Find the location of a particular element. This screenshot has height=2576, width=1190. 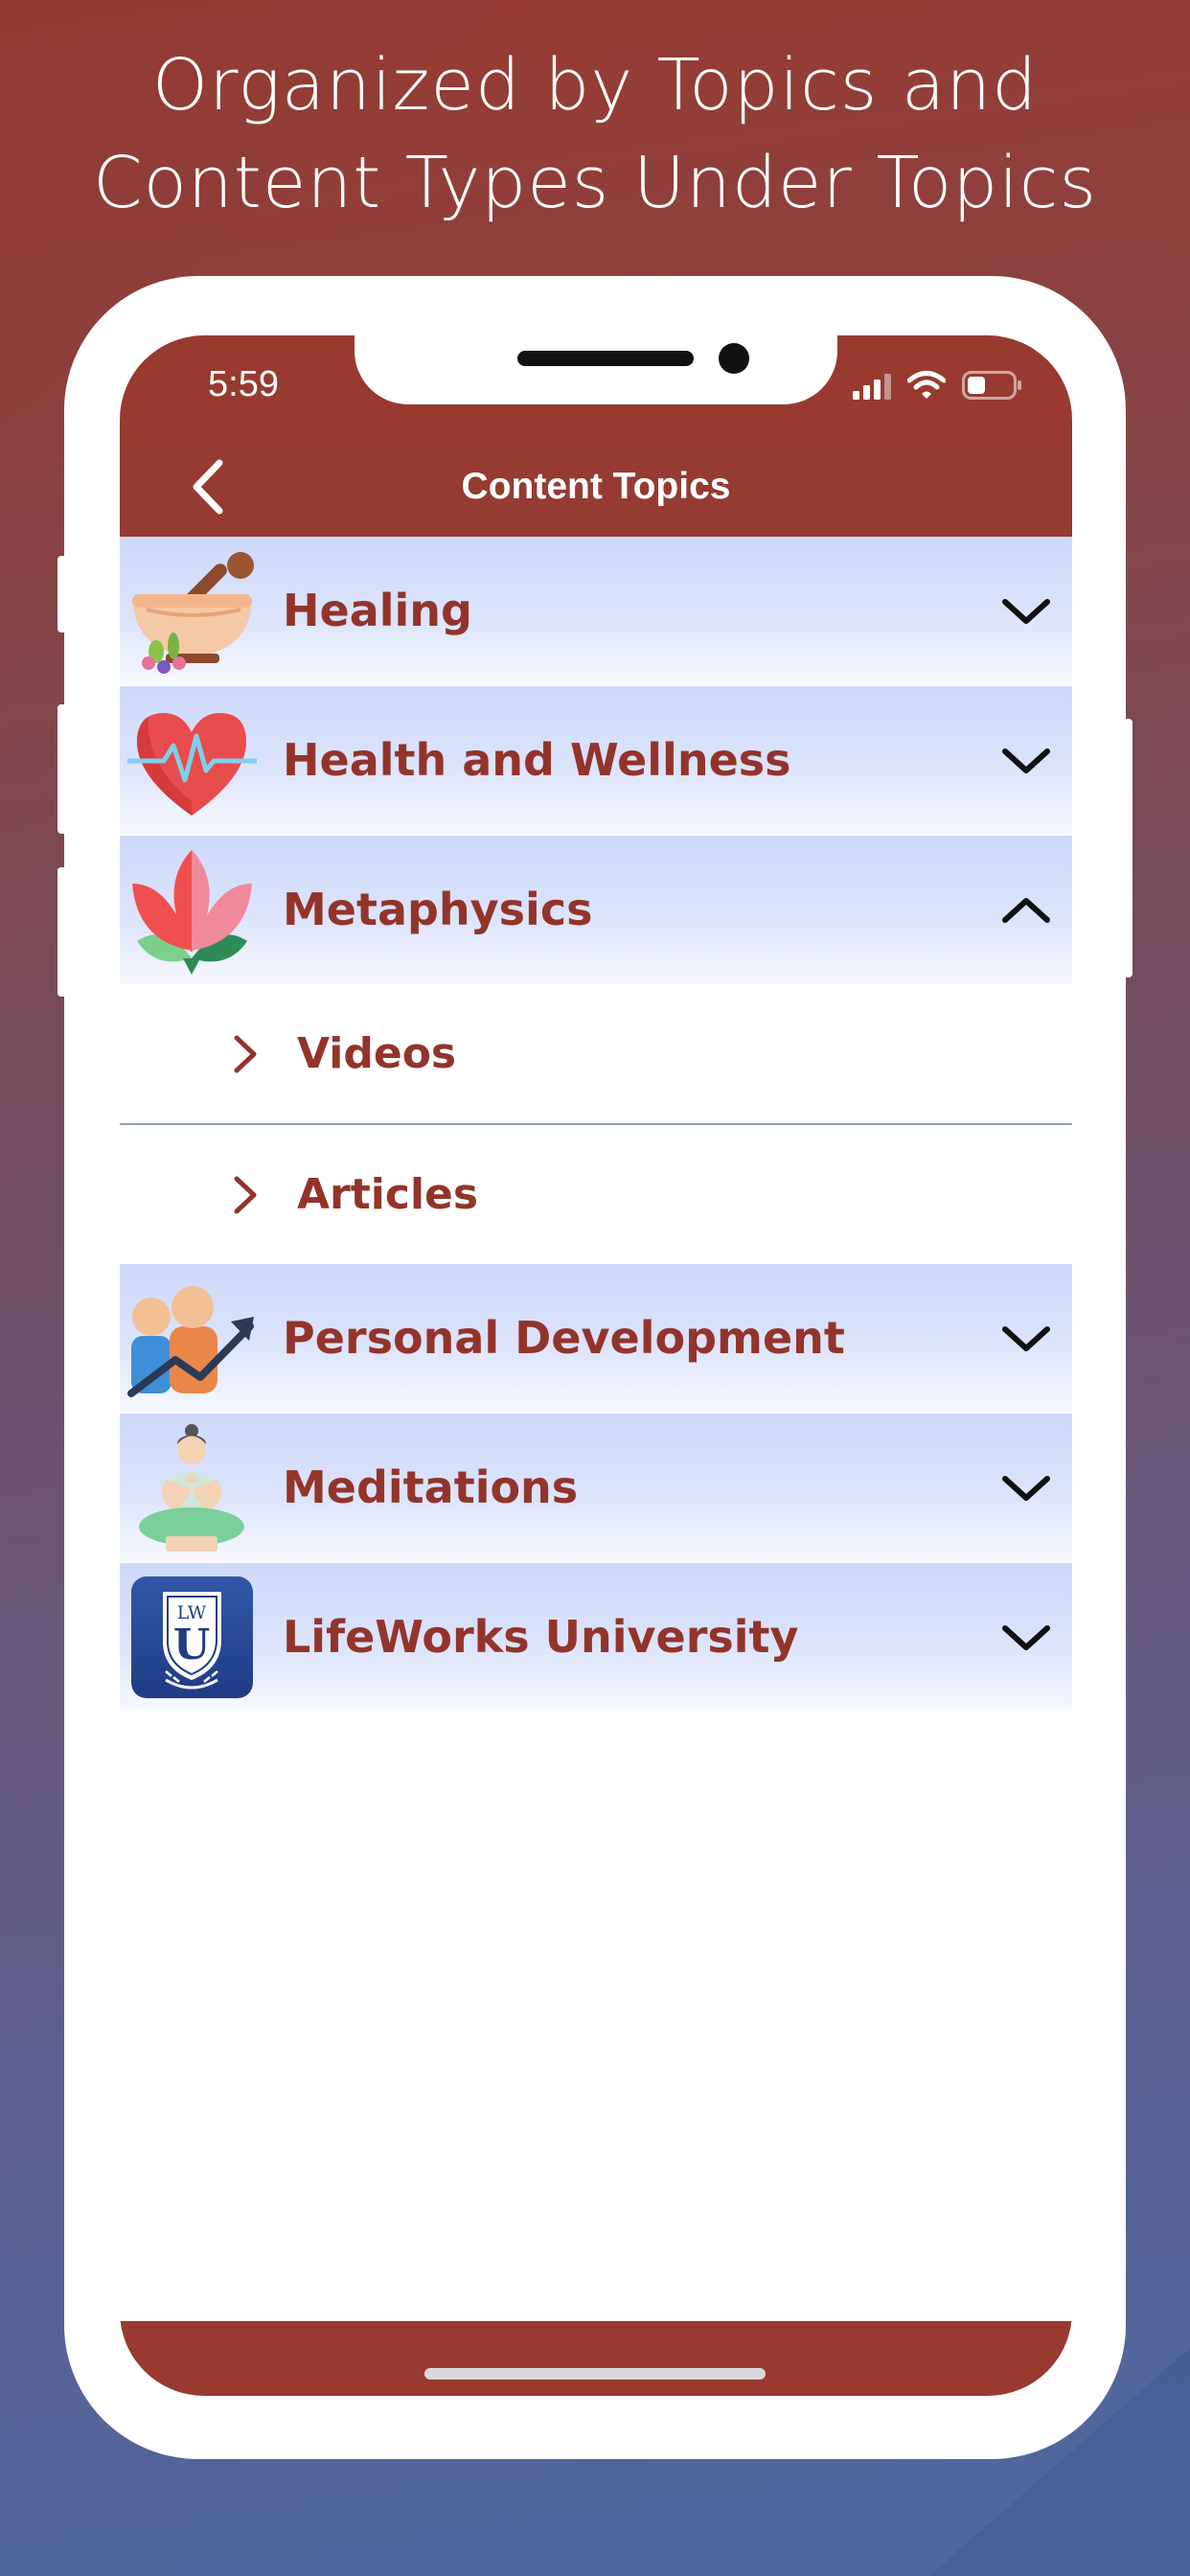

topic-row-health-and-wellness: Health and Wellness is located at coordinates (596, 760).